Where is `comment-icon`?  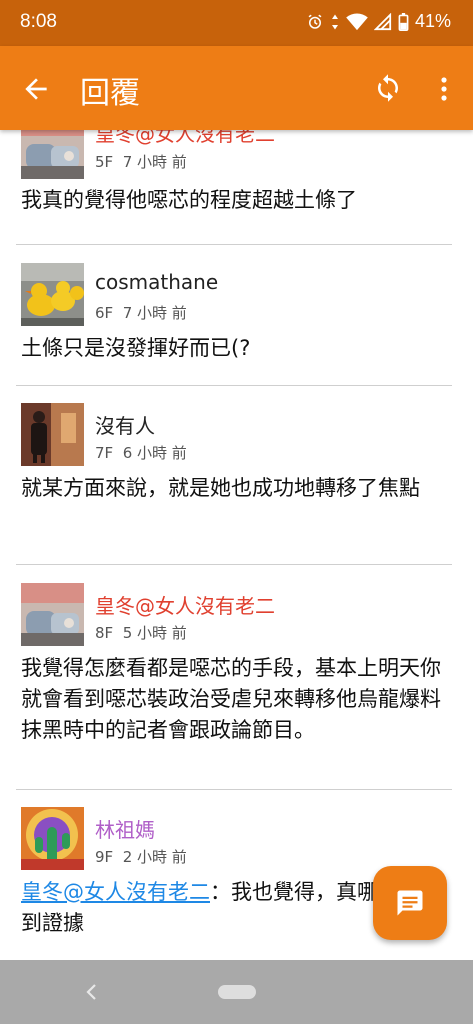
comment-icon is located at coordinates (410, 903).